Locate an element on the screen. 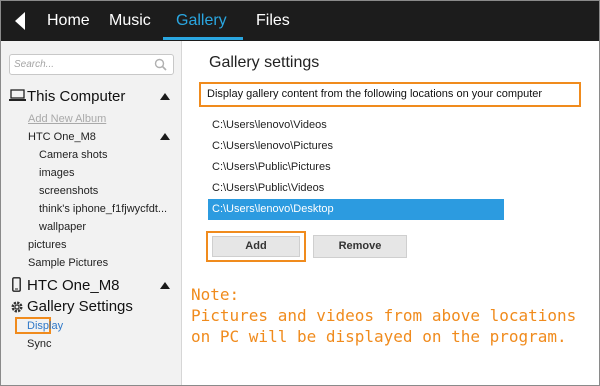 The width and height of the screenshot is (600, 386). search-box is located at coordinates (91, 64).